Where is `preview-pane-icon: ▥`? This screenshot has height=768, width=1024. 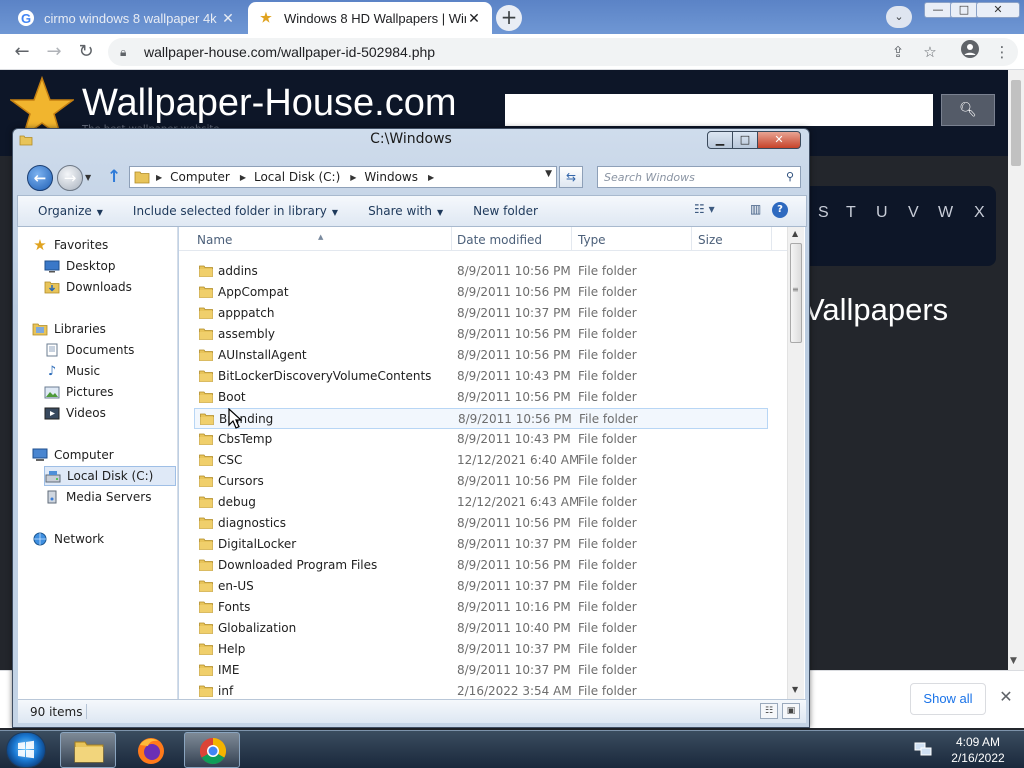
preview-pane-icon: ▥ is located at coordinates (755, 209).